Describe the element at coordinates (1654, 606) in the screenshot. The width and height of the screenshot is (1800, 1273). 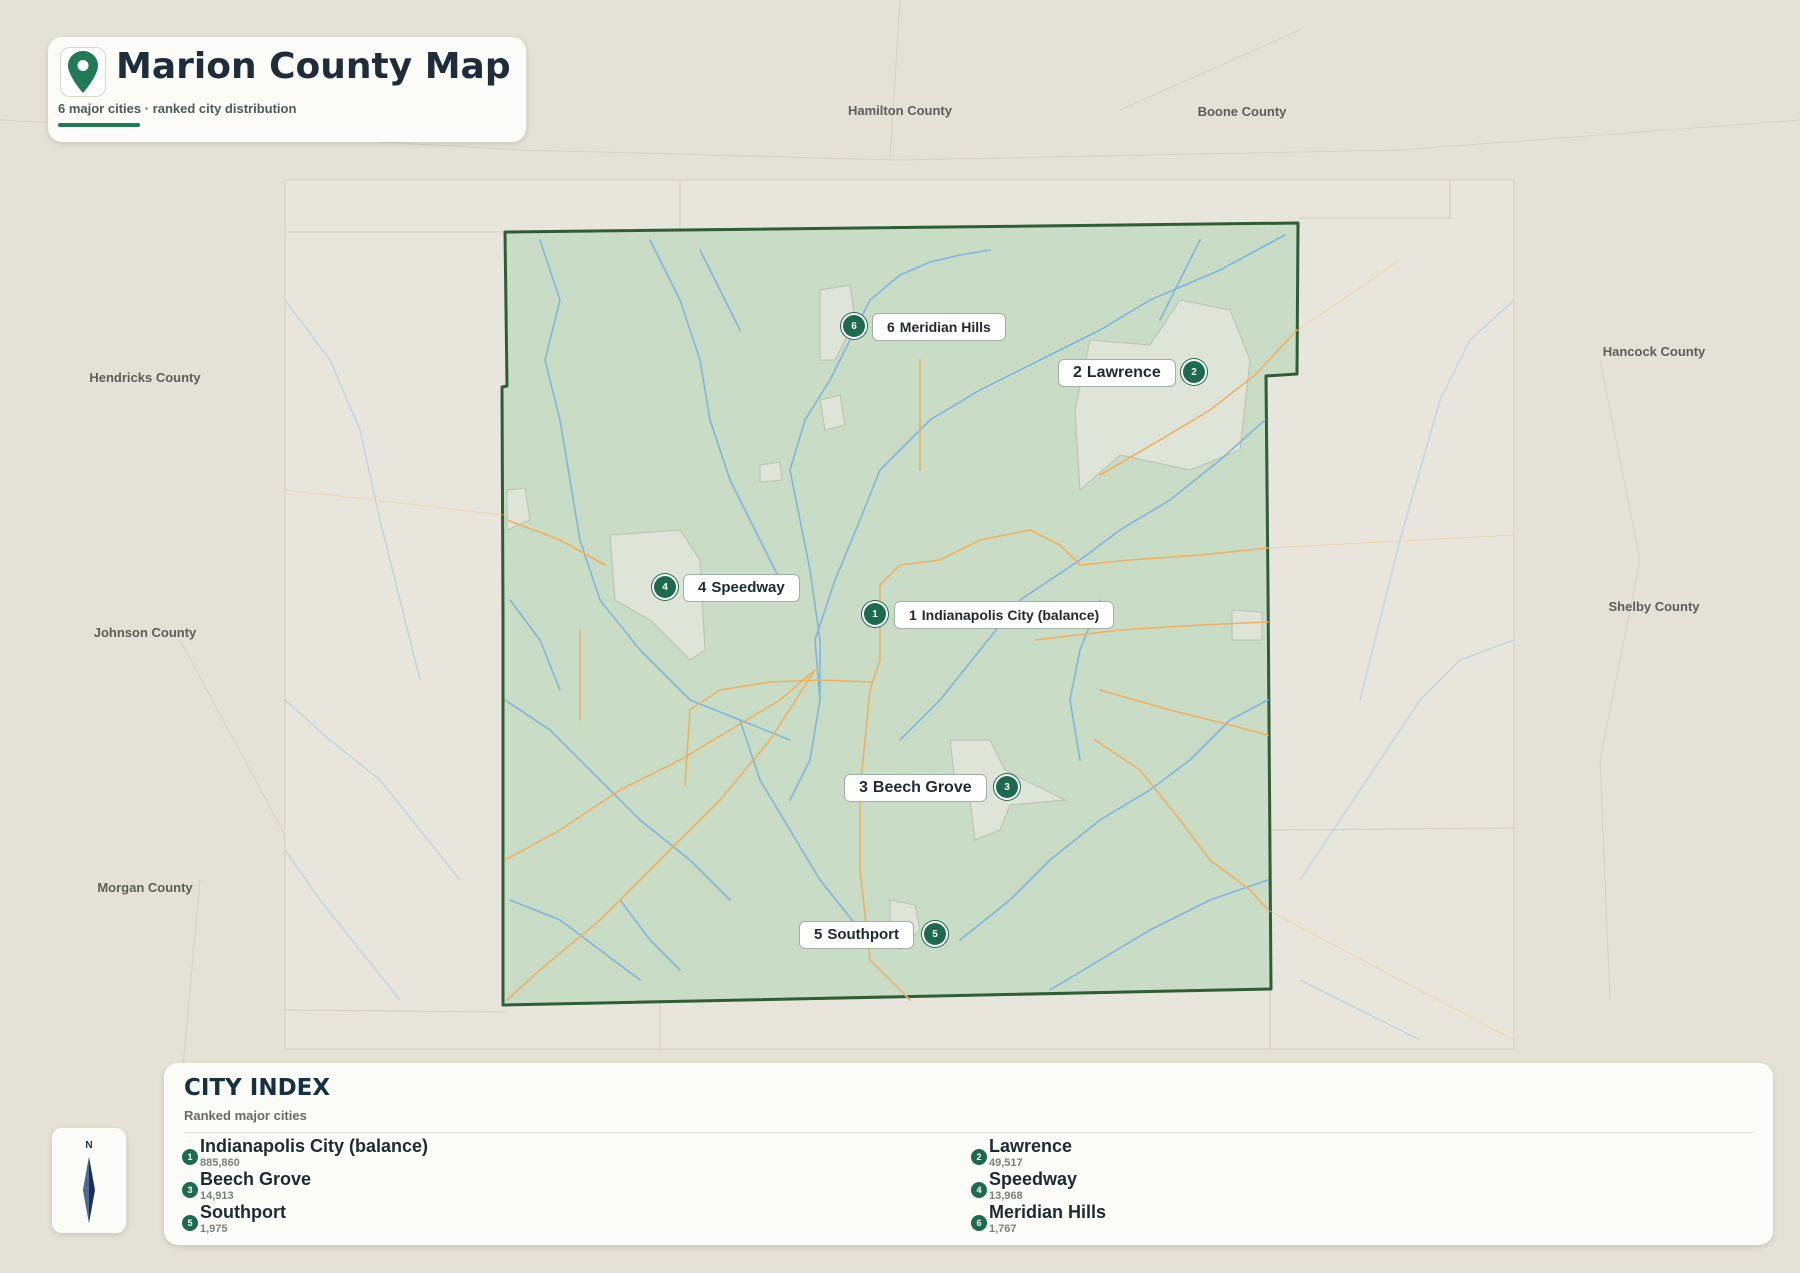
I see `neighbor-label-shelby: Shelby County` at that location.